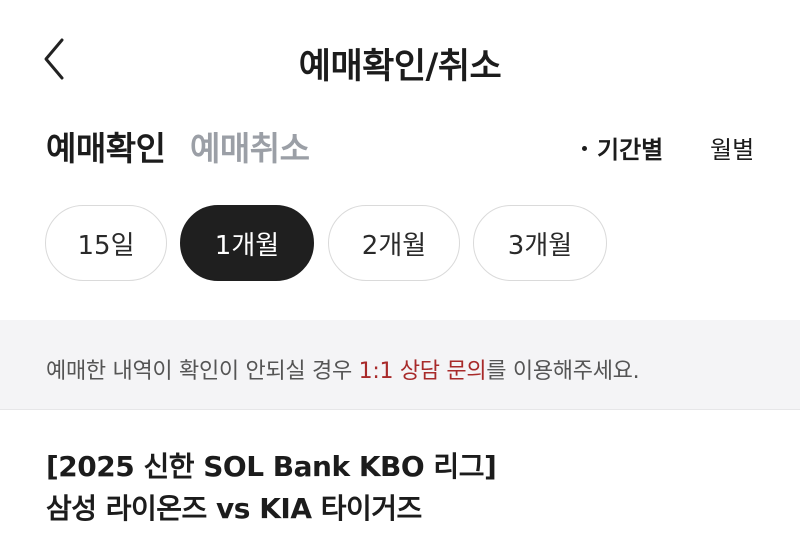 This screenshot has height=542, width=800. What do you see at coordinates (732, 147) in the screenshot?
I see `filter-by-month: 월별` at bounding box center [732, 147].